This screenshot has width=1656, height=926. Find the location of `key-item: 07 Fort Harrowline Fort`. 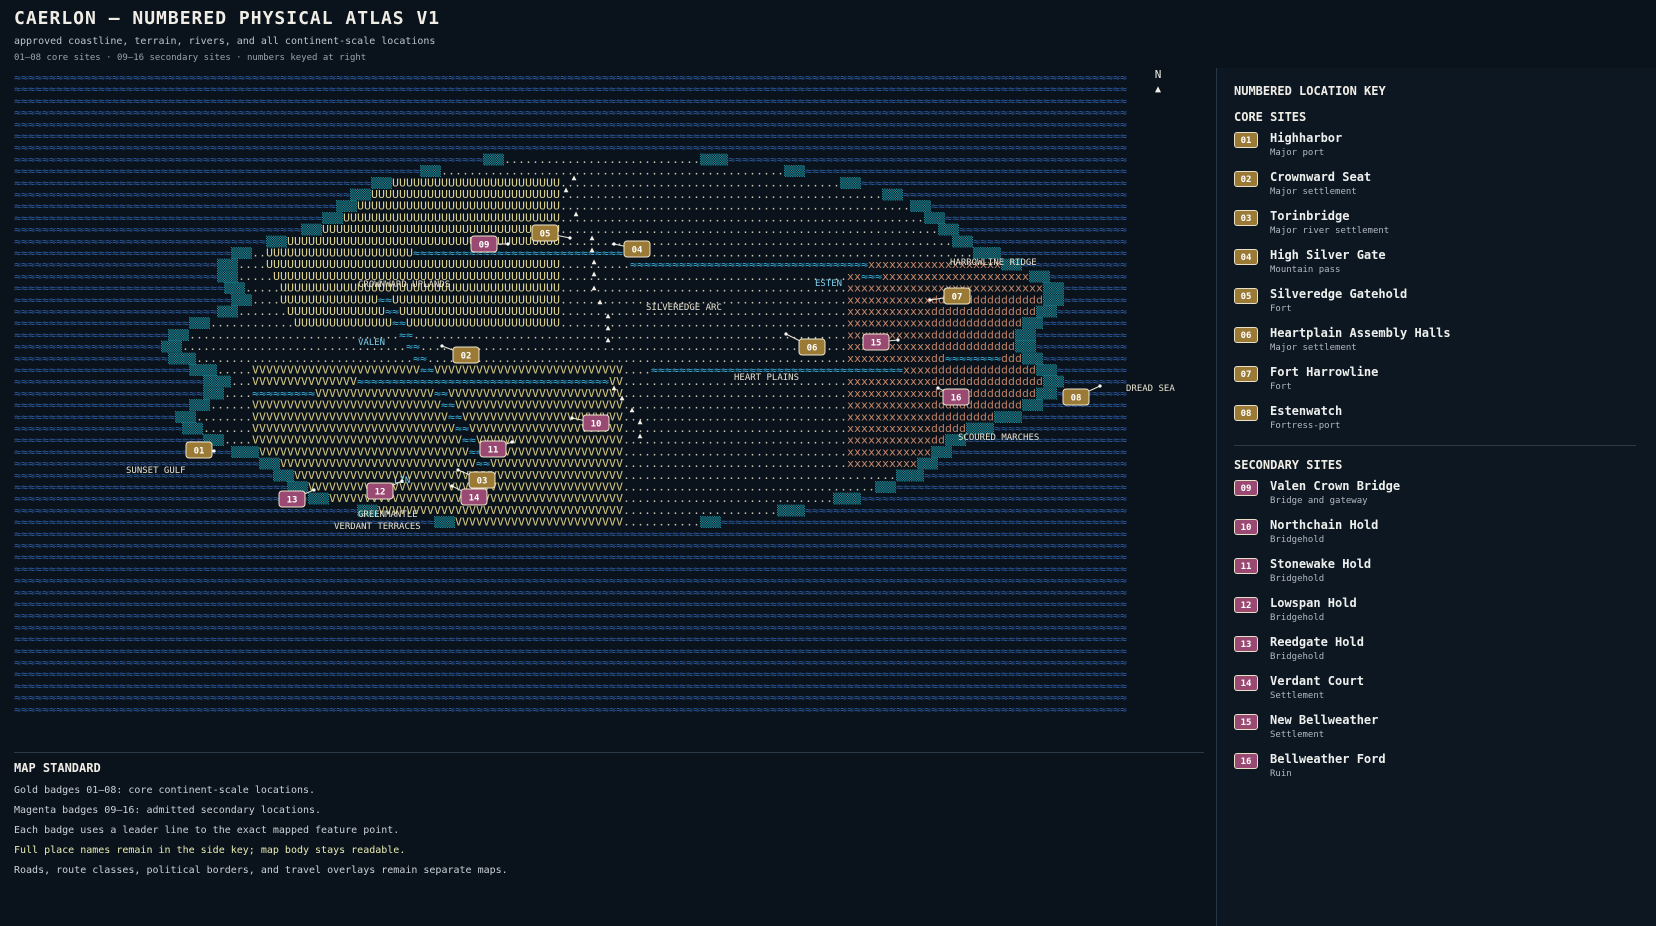

key-item: 07 Fort Harrowline Fort is located at coordinates (1437, 383).